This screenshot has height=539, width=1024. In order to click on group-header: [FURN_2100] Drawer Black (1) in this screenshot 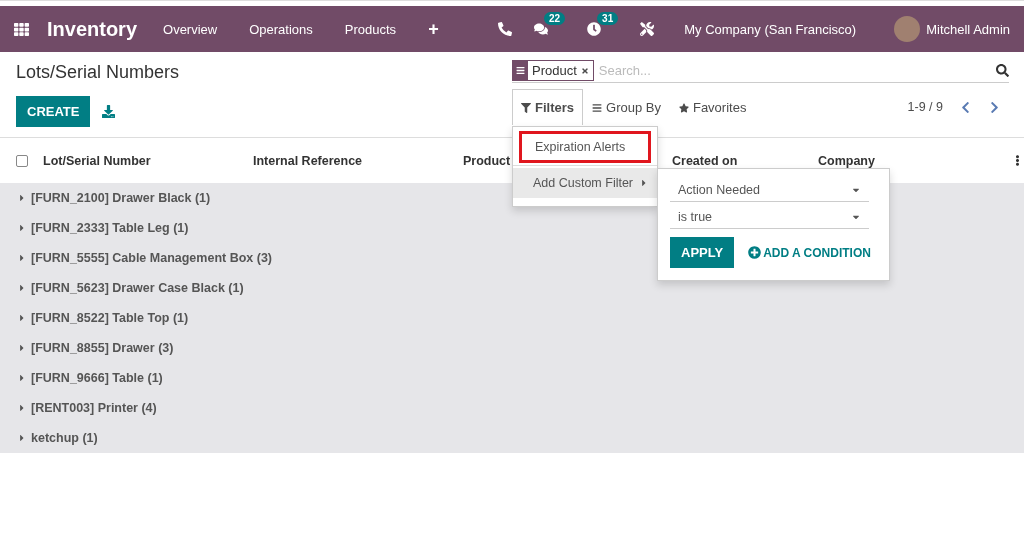, I will do `click(114, 198)`.